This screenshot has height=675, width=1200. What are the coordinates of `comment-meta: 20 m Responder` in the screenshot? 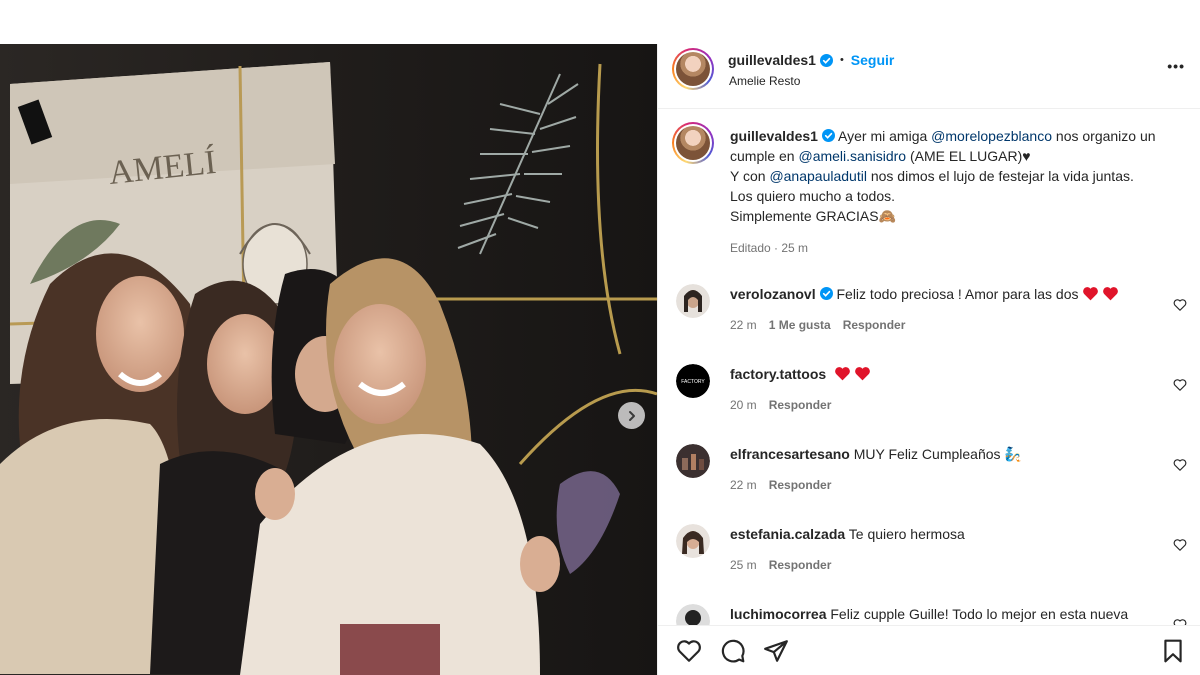 It's located at (786, 405).